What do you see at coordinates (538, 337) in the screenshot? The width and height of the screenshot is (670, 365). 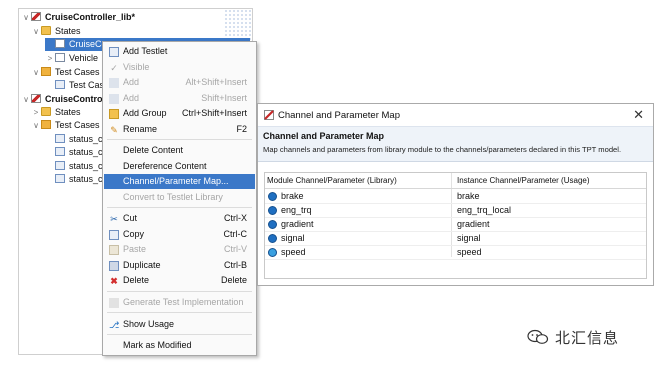 I see `wechat-icon` at bounding box center [538, 337].